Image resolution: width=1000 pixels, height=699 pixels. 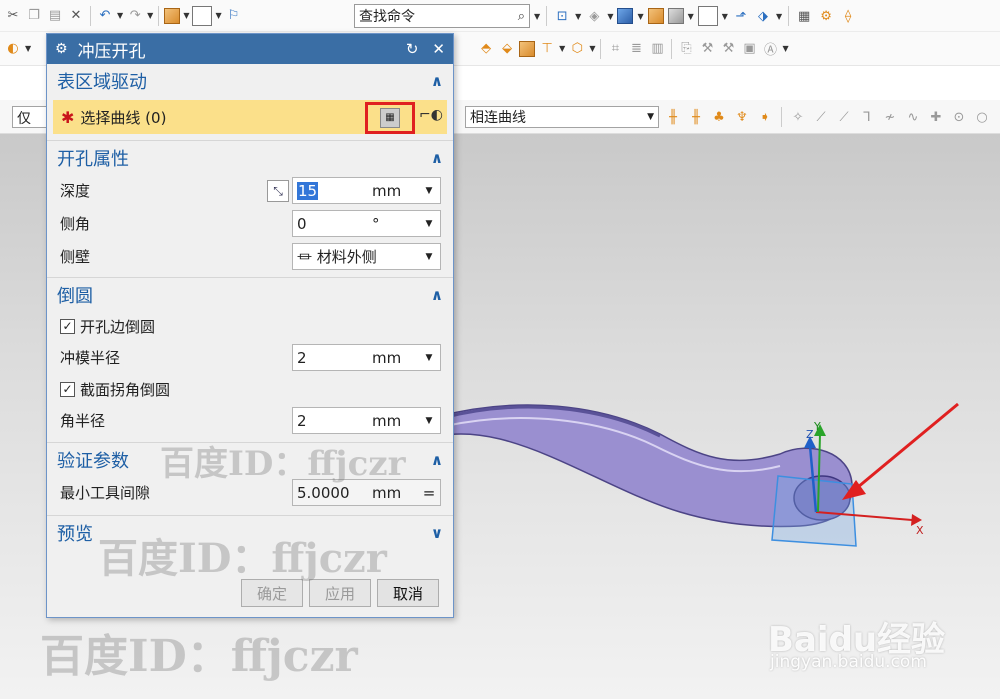 I want to click on unbend-icon: ⬡, so click(x=577, y=49).